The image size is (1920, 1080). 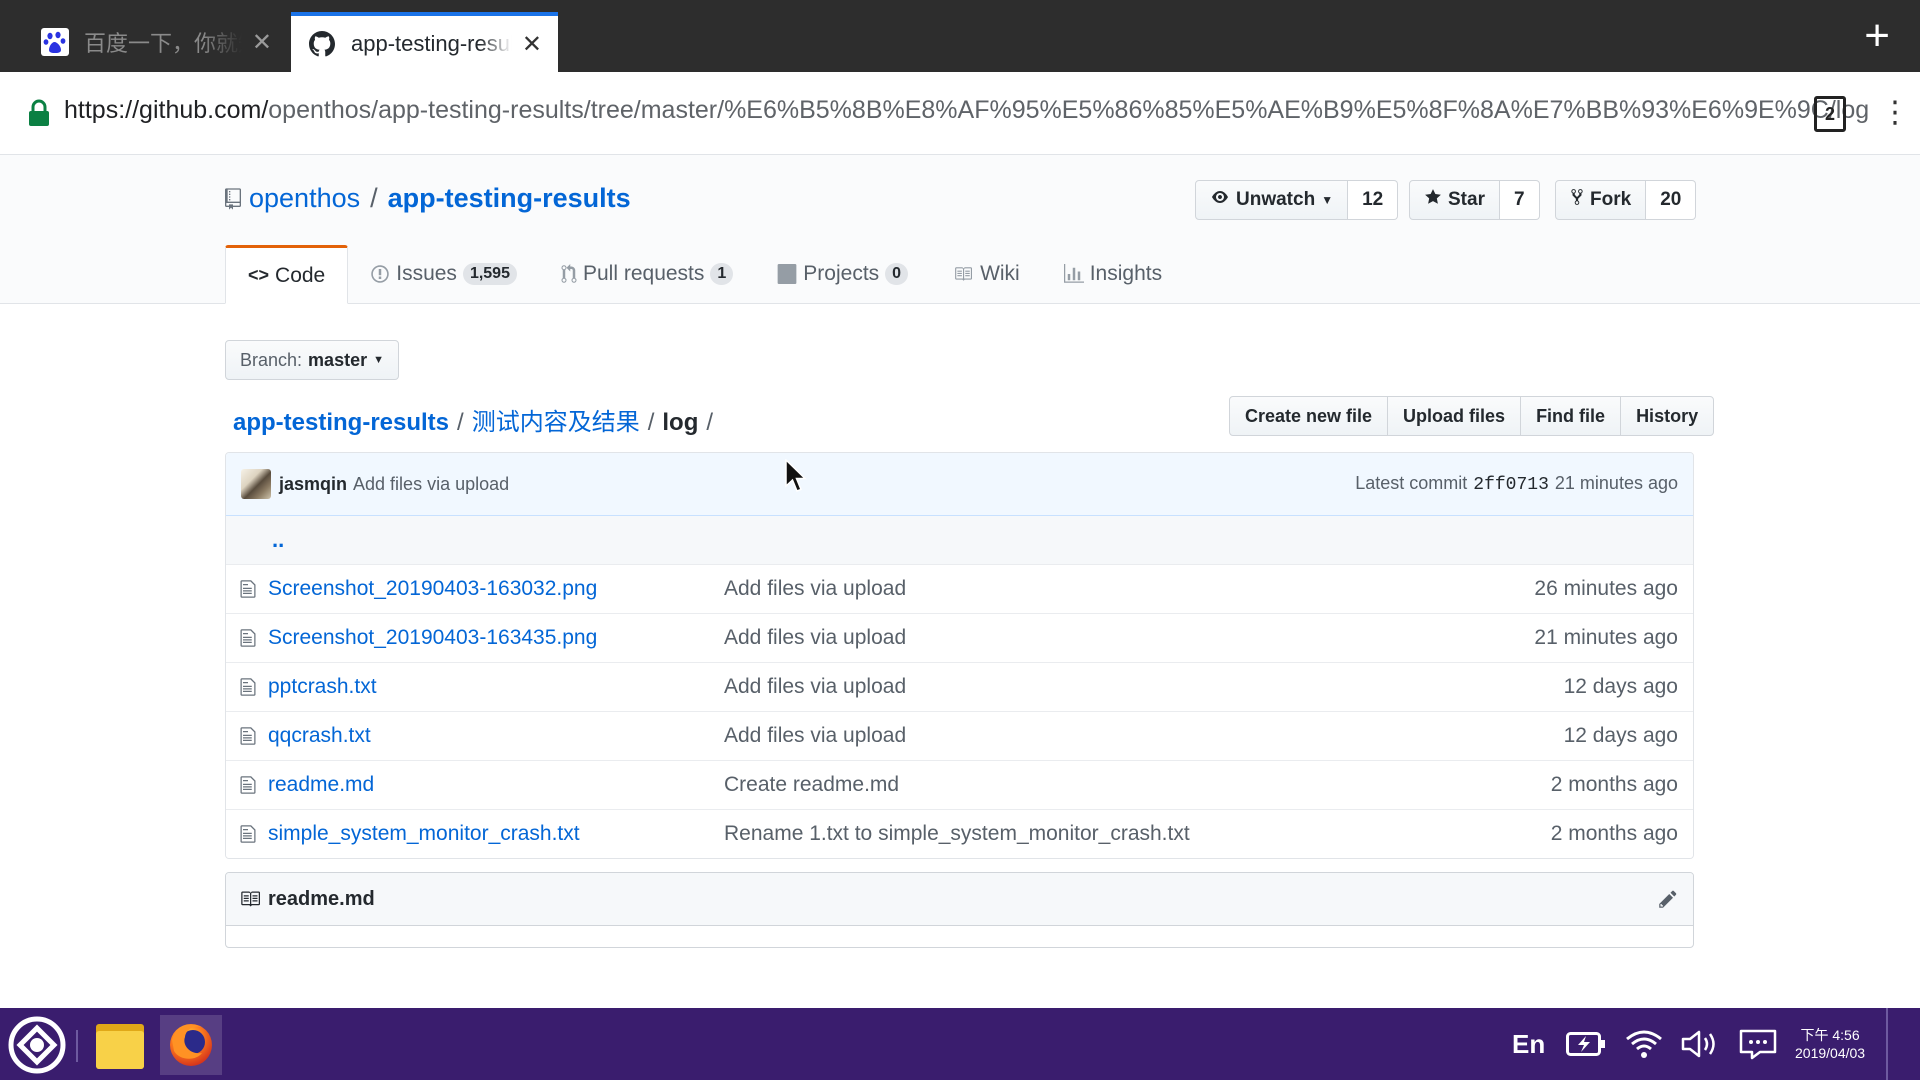 I want to click on tab-insights: Insights, so click(x=1113, y=274).